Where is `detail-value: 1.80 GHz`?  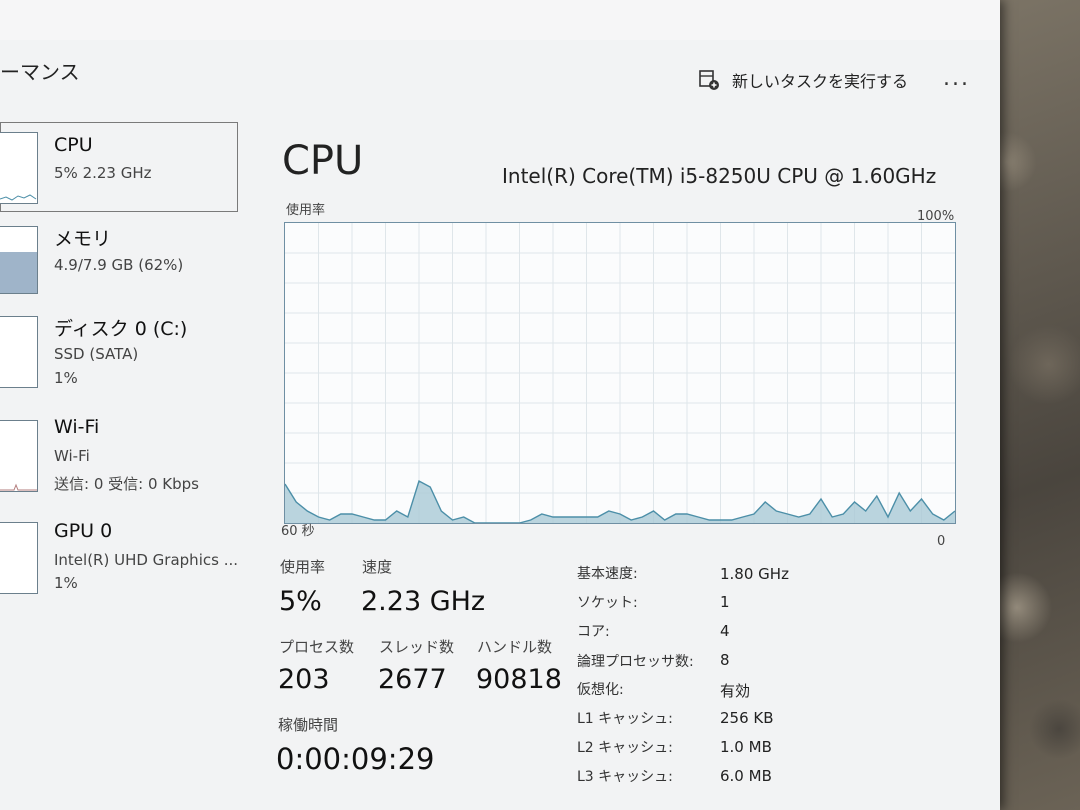 detail-value: 1.80 GHz is located at coordinates (754, 574).